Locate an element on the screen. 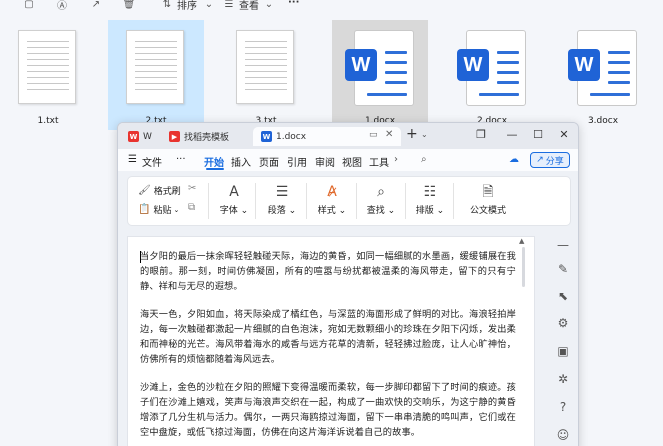 The image size is (663, 446). tab-label: W is located at coordinates (147, 136).